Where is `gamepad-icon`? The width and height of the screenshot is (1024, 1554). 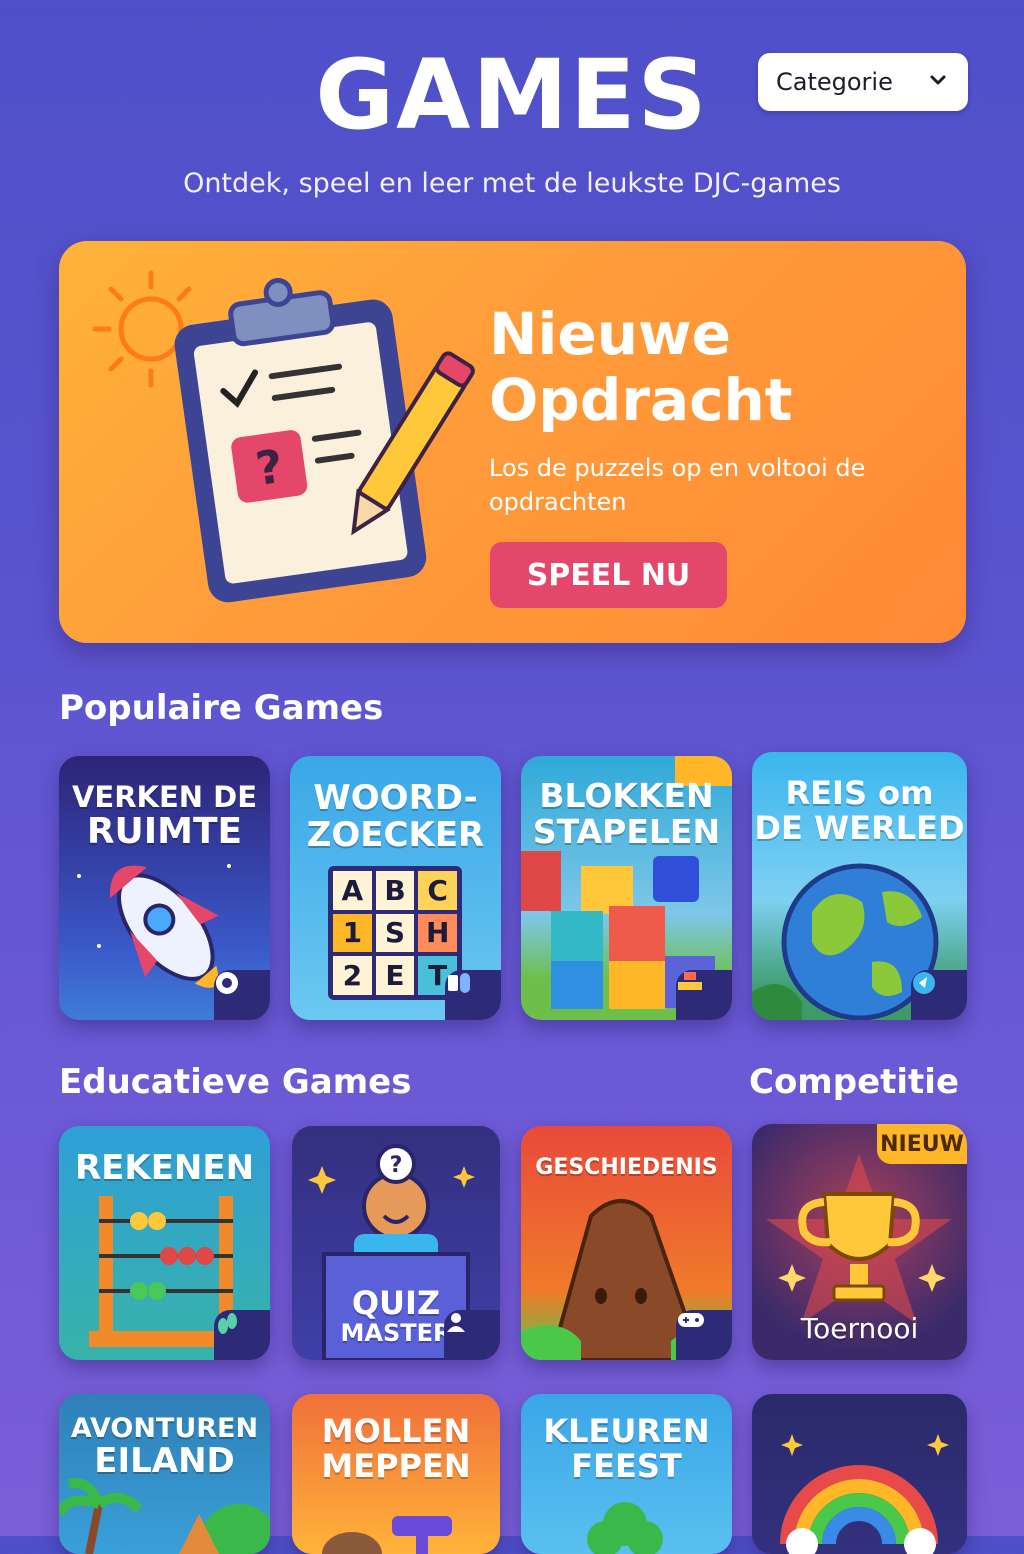
gamepad-icon is located at coordinates (704, 1335).